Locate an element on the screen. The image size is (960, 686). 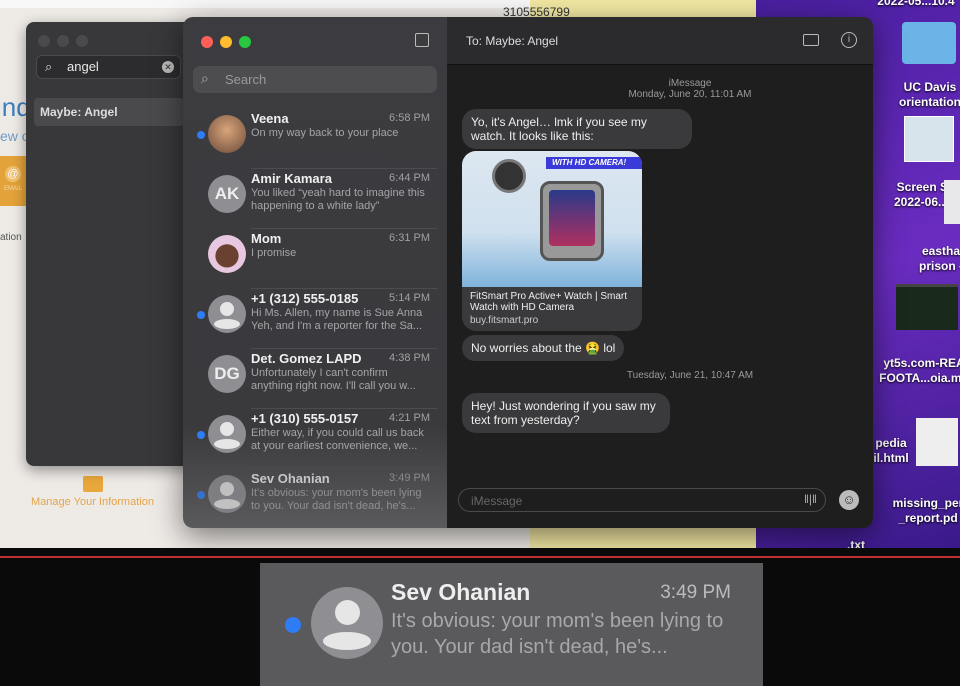
camera-lens-image is located at coordinates (509, 176).